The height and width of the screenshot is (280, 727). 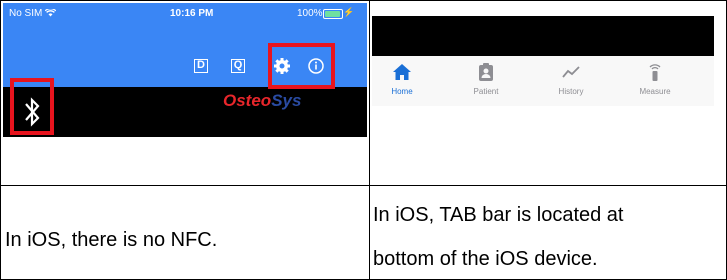 What do you see at coordinates (402, 81) in the screenshot?
I see `tab-home: Home` at bounding box center [402, 81].